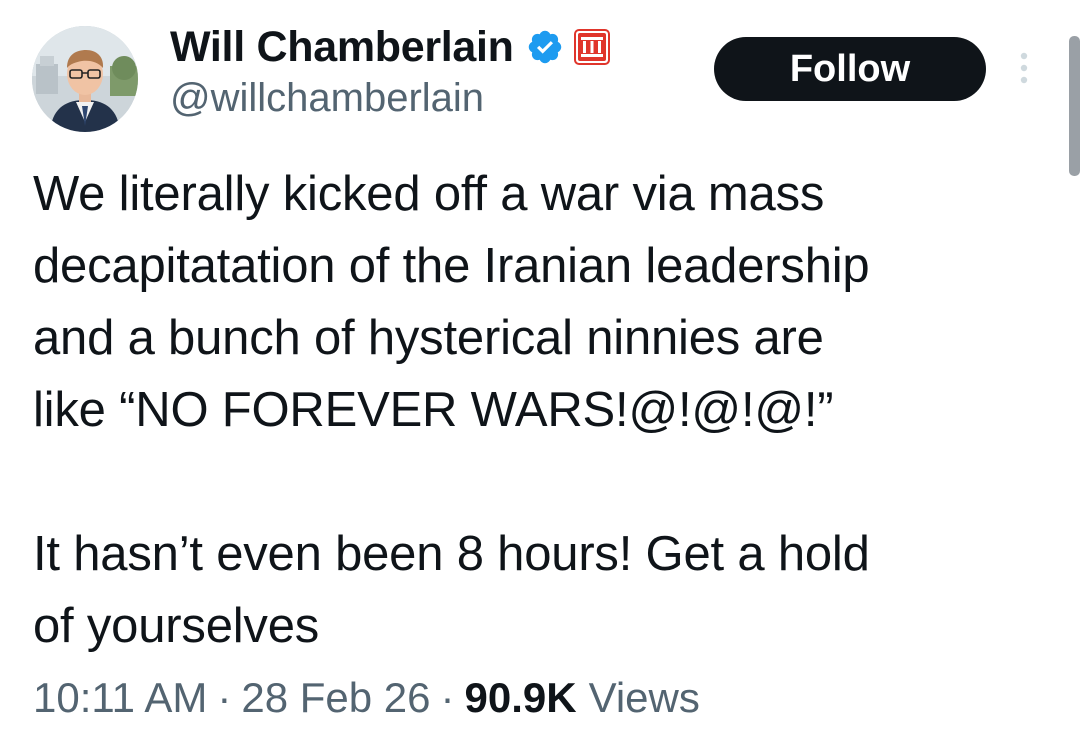 This screenshot has width=1080, height=741. Describe the element at coordinates (591, 47) in the screenshot. I see `affiliate-badge-icon` at that location.